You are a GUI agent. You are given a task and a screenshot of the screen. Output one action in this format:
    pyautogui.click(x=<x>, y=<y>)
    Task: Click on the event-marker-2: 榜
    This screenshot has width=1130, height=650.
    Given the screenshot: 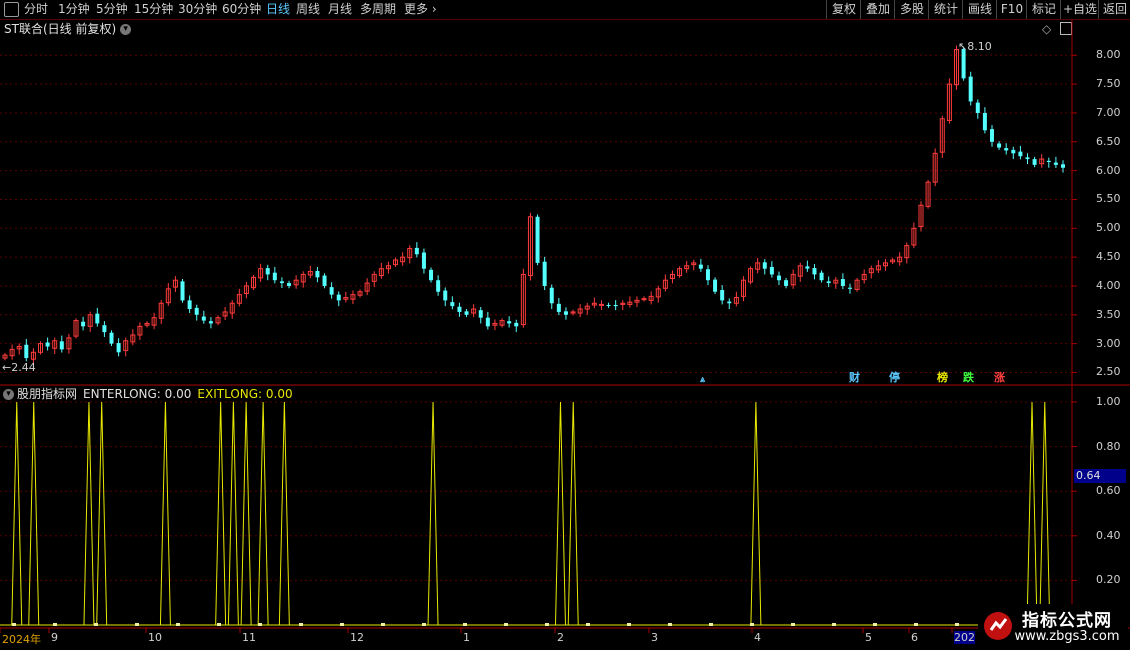 What is the action you would take?
    pyautogui.click(x=942, y=377)
    